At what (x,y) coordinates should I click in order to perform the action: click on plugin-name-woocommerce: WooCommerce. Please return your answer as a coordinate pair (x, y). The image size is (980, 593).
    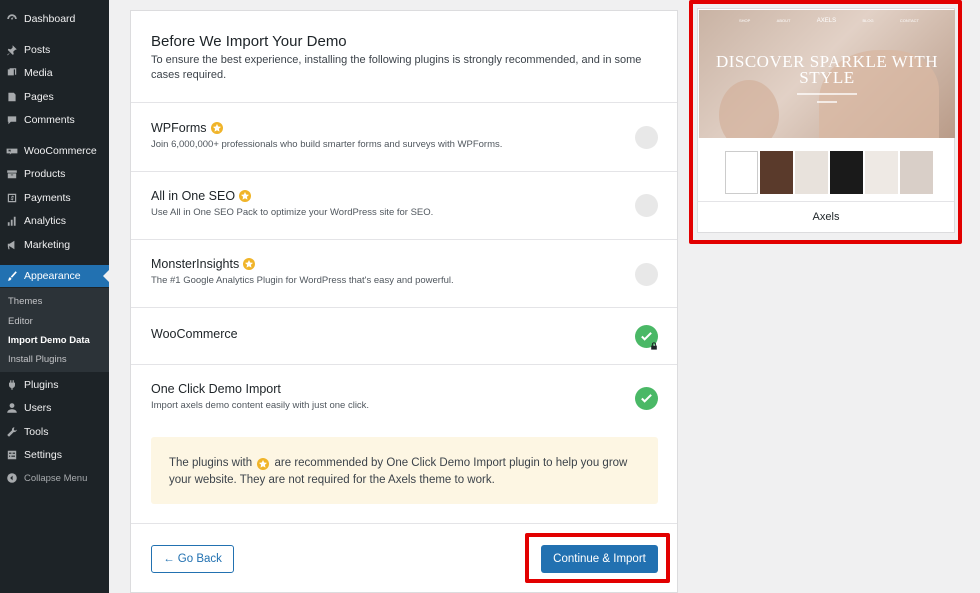
    Looking at the image, I should click on (194, 334).